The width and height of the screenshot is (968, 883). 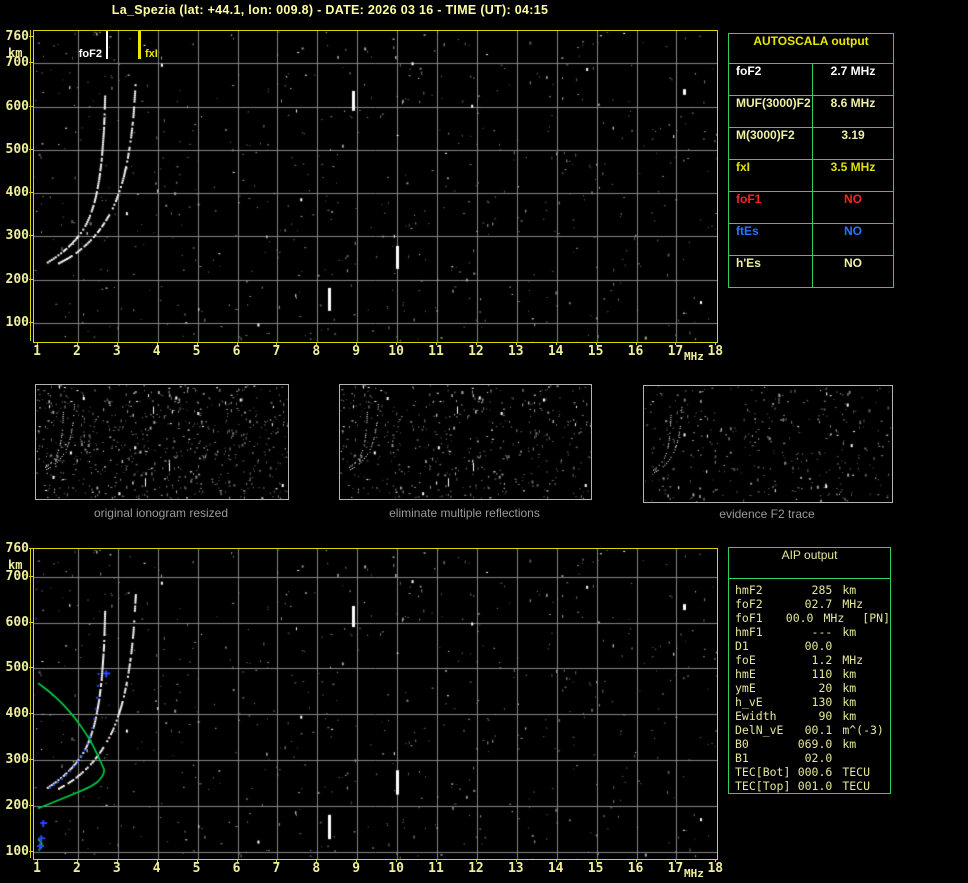 What do you see at coordinates (17, 622) in the screenshot?
I see `y-tick-label: 600` at bounding box center [17, 622].